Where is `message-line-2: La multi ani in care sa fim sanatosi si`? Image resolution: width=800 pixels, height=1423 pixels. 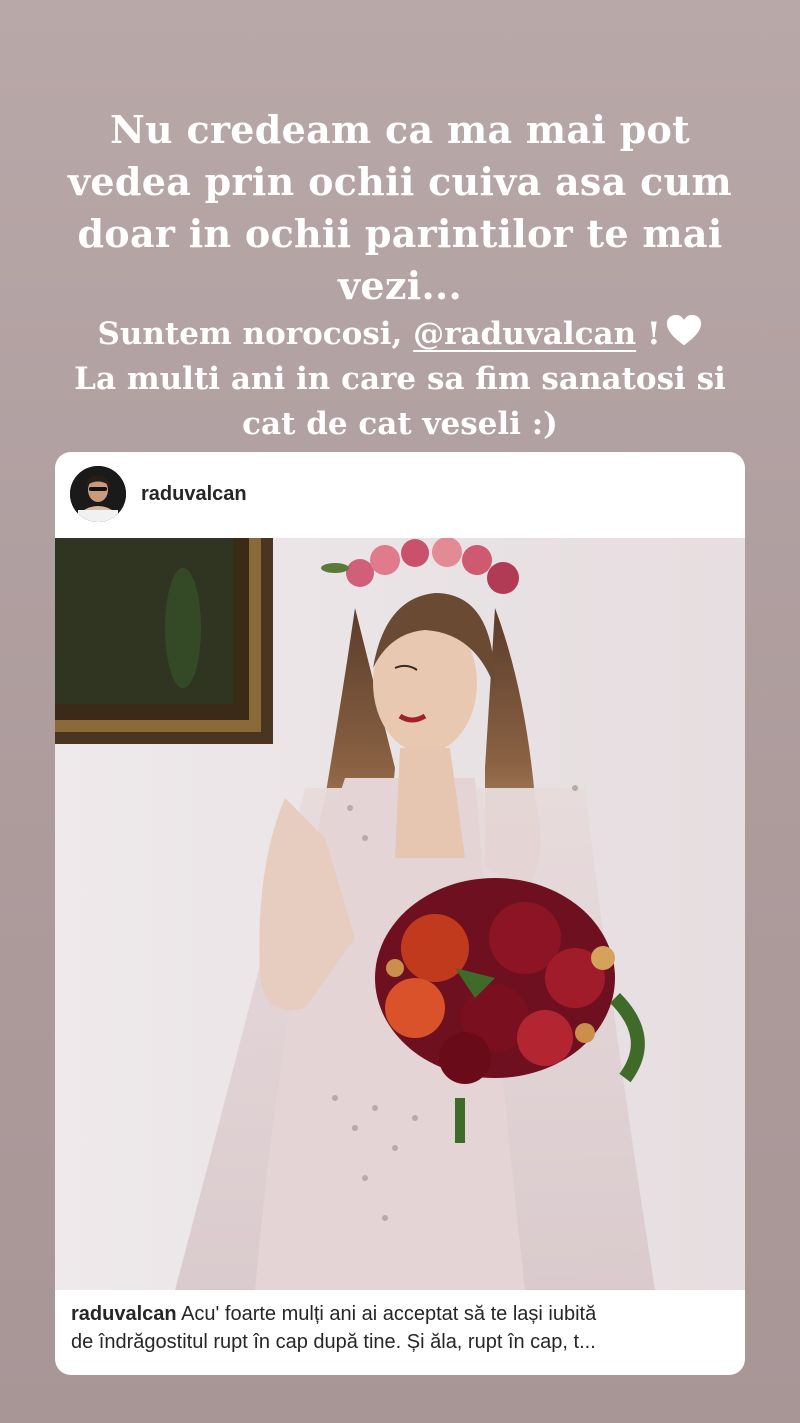
message-line-2: La multi ani in care sa fim sanatosi si is located at coordinates (400, 379).